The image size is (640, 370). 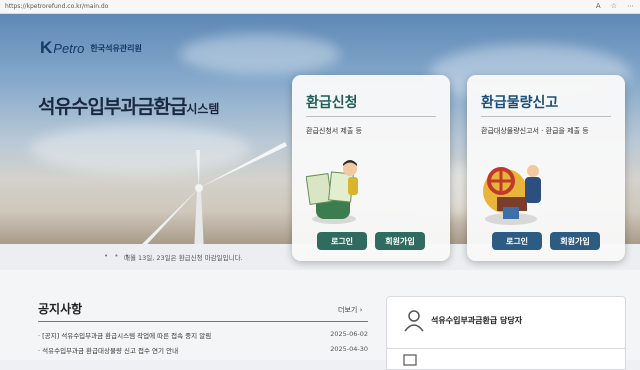 I want to click on card-description: 환급신청서 제출 등, so click(x=334, y=131).